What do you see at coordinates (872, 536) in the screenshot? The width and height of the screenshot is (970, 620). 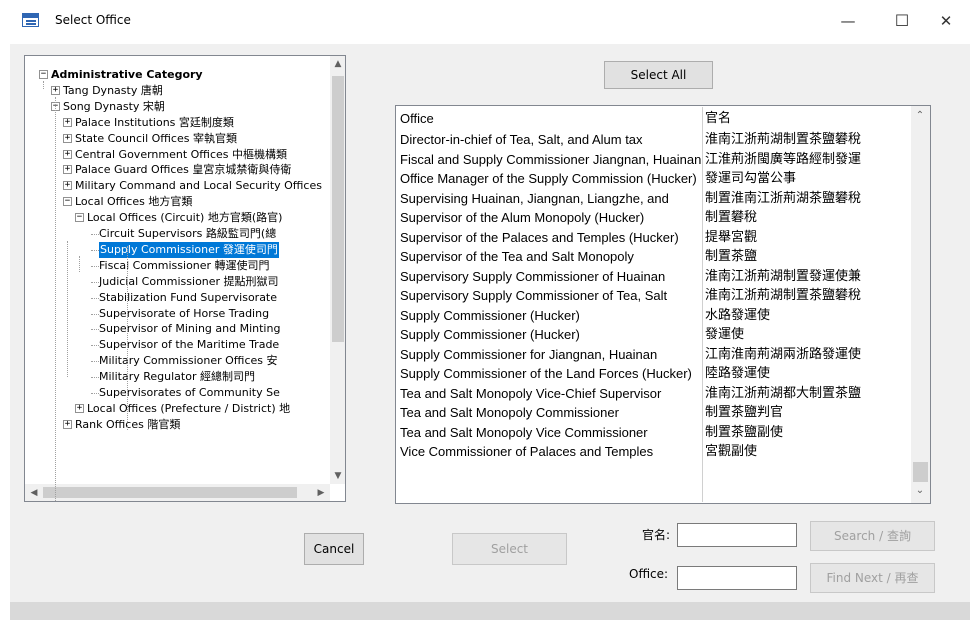 I see `search-button: Search / 查詢` at bounding box center [872, 536].